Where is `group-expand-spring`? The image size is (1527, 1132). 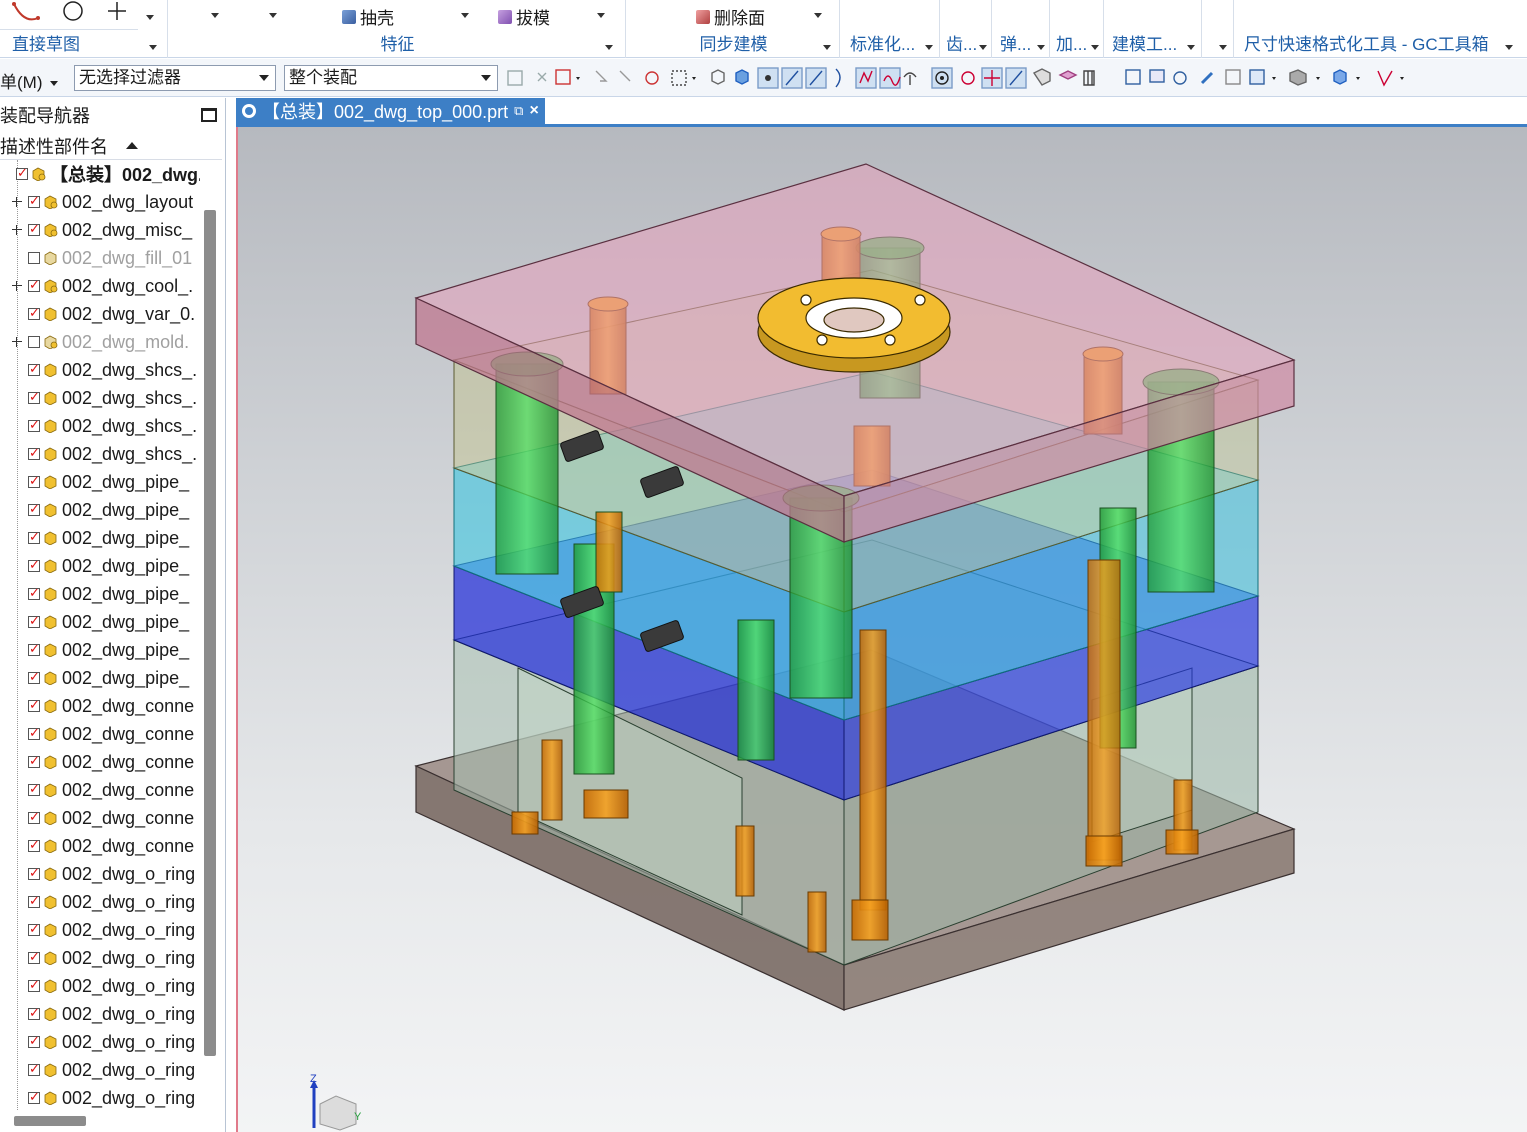
group-expand-spring is located at coordinates (1041, 47).